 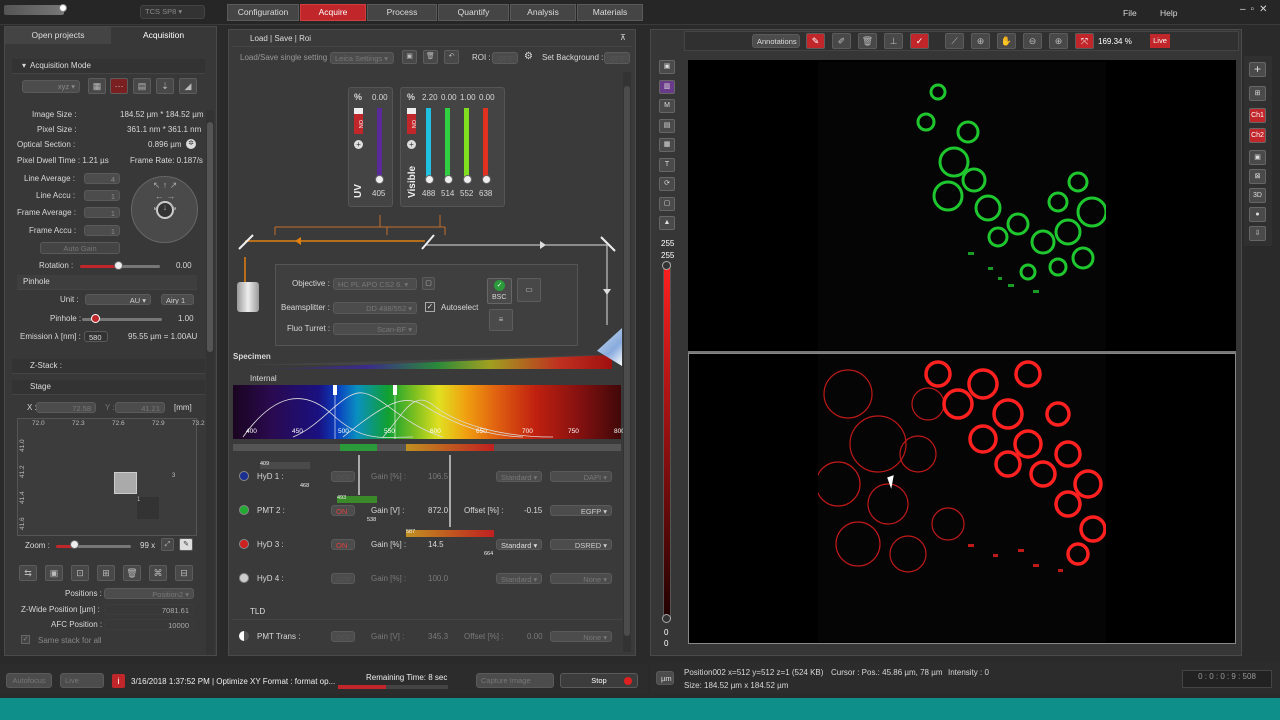 What do you see at coordinates (1257, 115) in the screenshot?
I see `ch1-button: Ch1` at bounding box center [1257, 115].